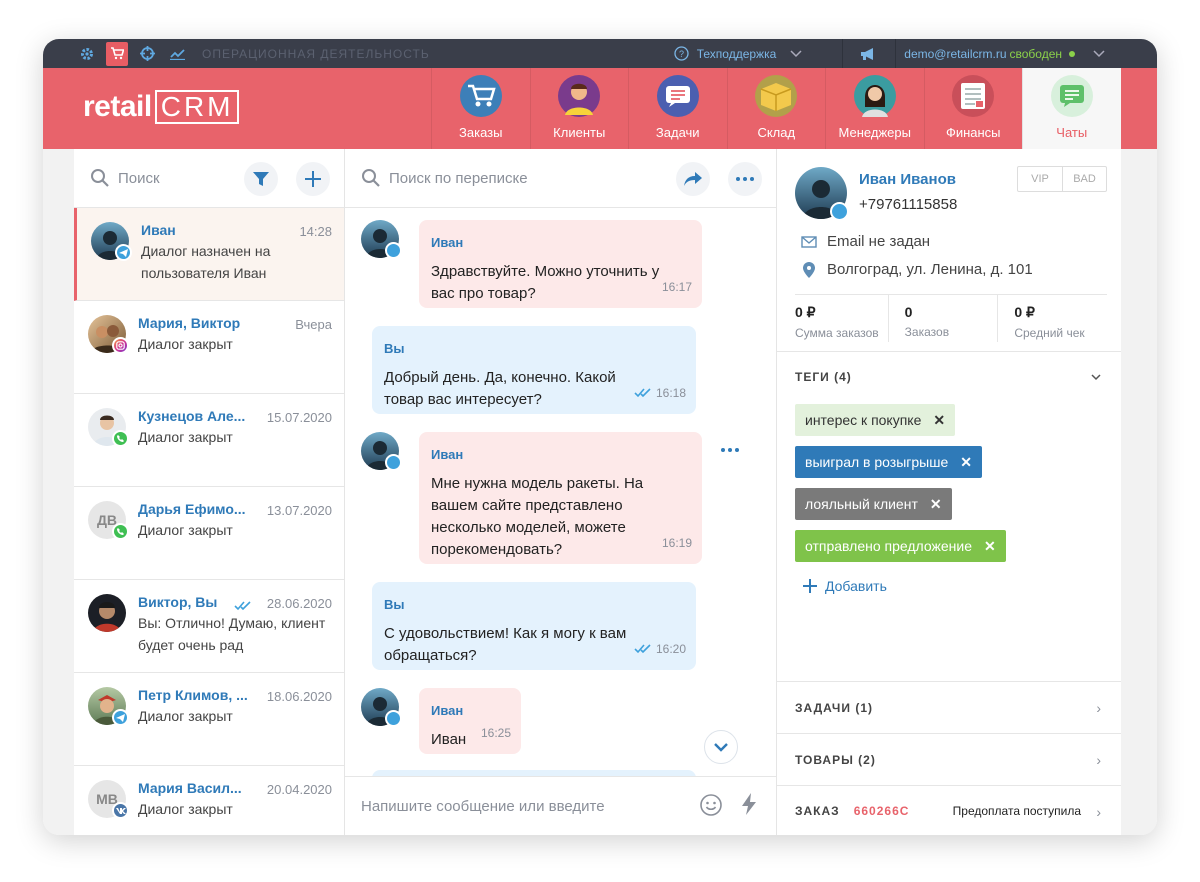  I want to click on user-menu: demo@retailcrm.ru свободен, so click(1004, 54).